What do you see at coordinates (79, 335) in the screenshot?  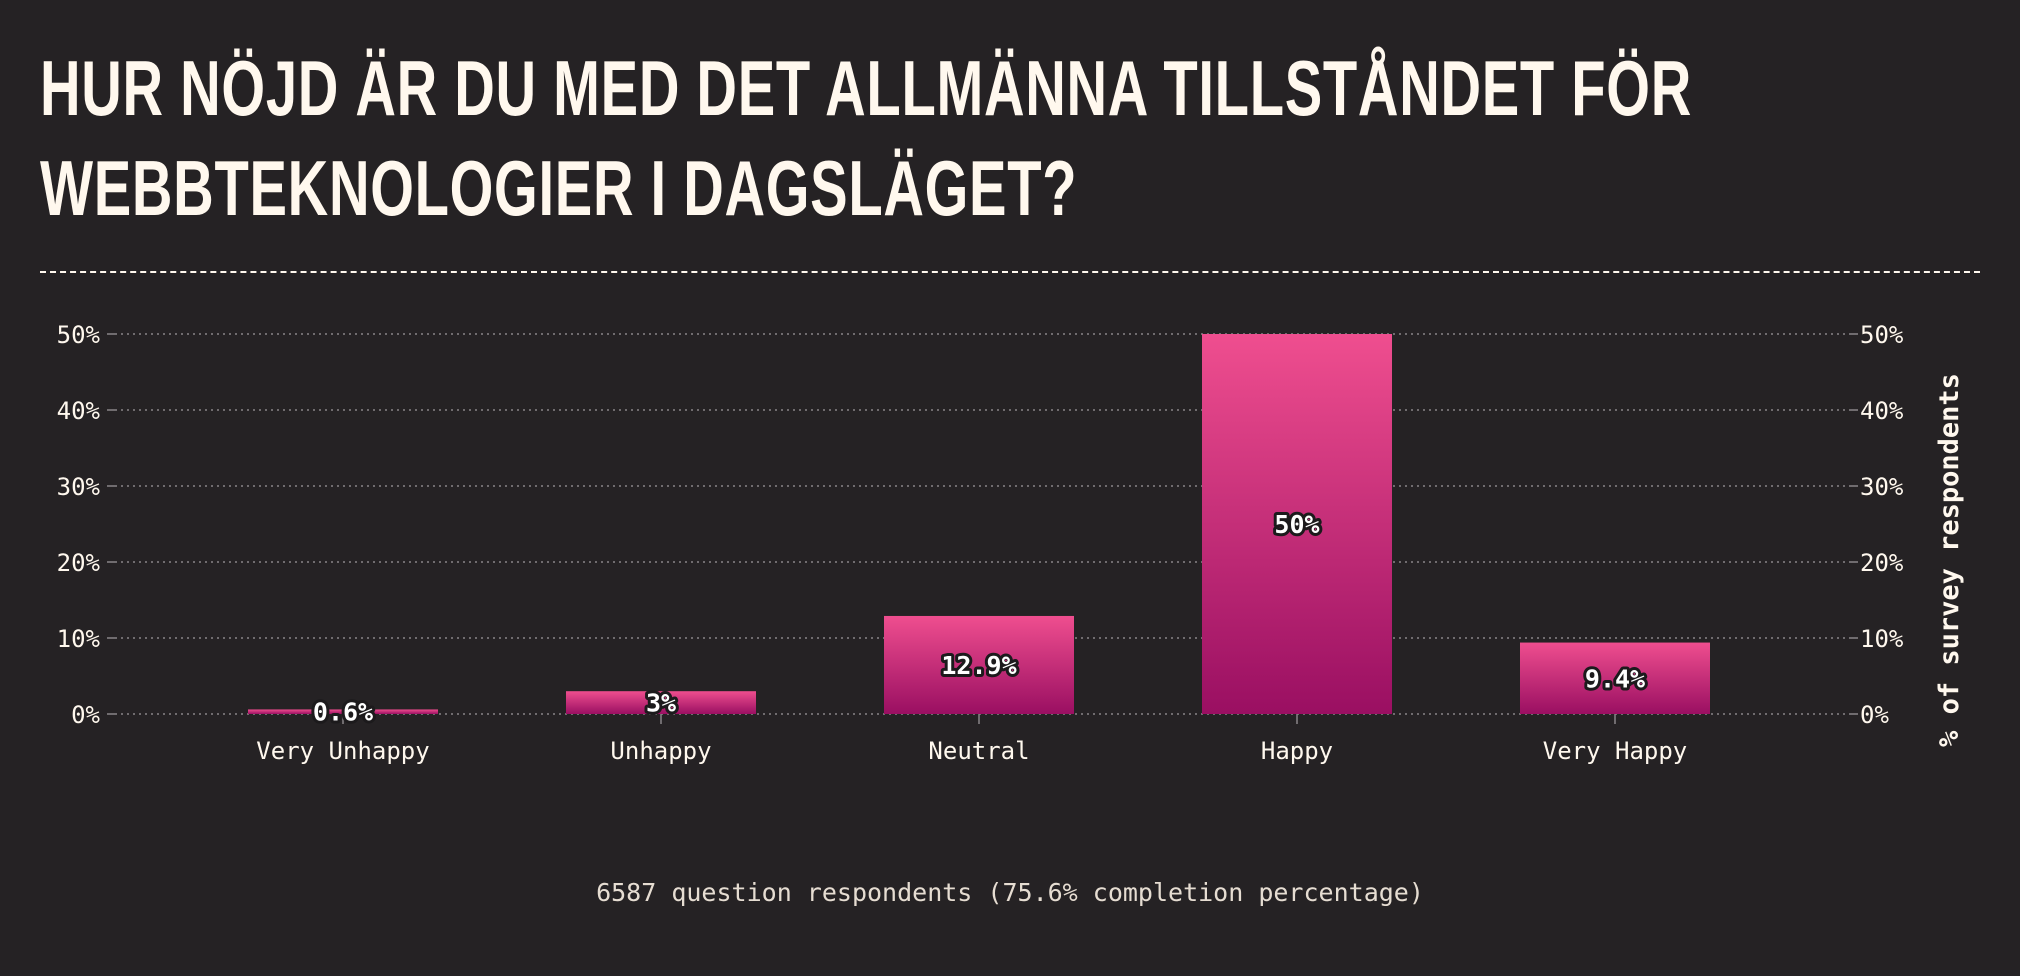 I see `y-tick-label-left: 50%` at bounding box center [79, 335].